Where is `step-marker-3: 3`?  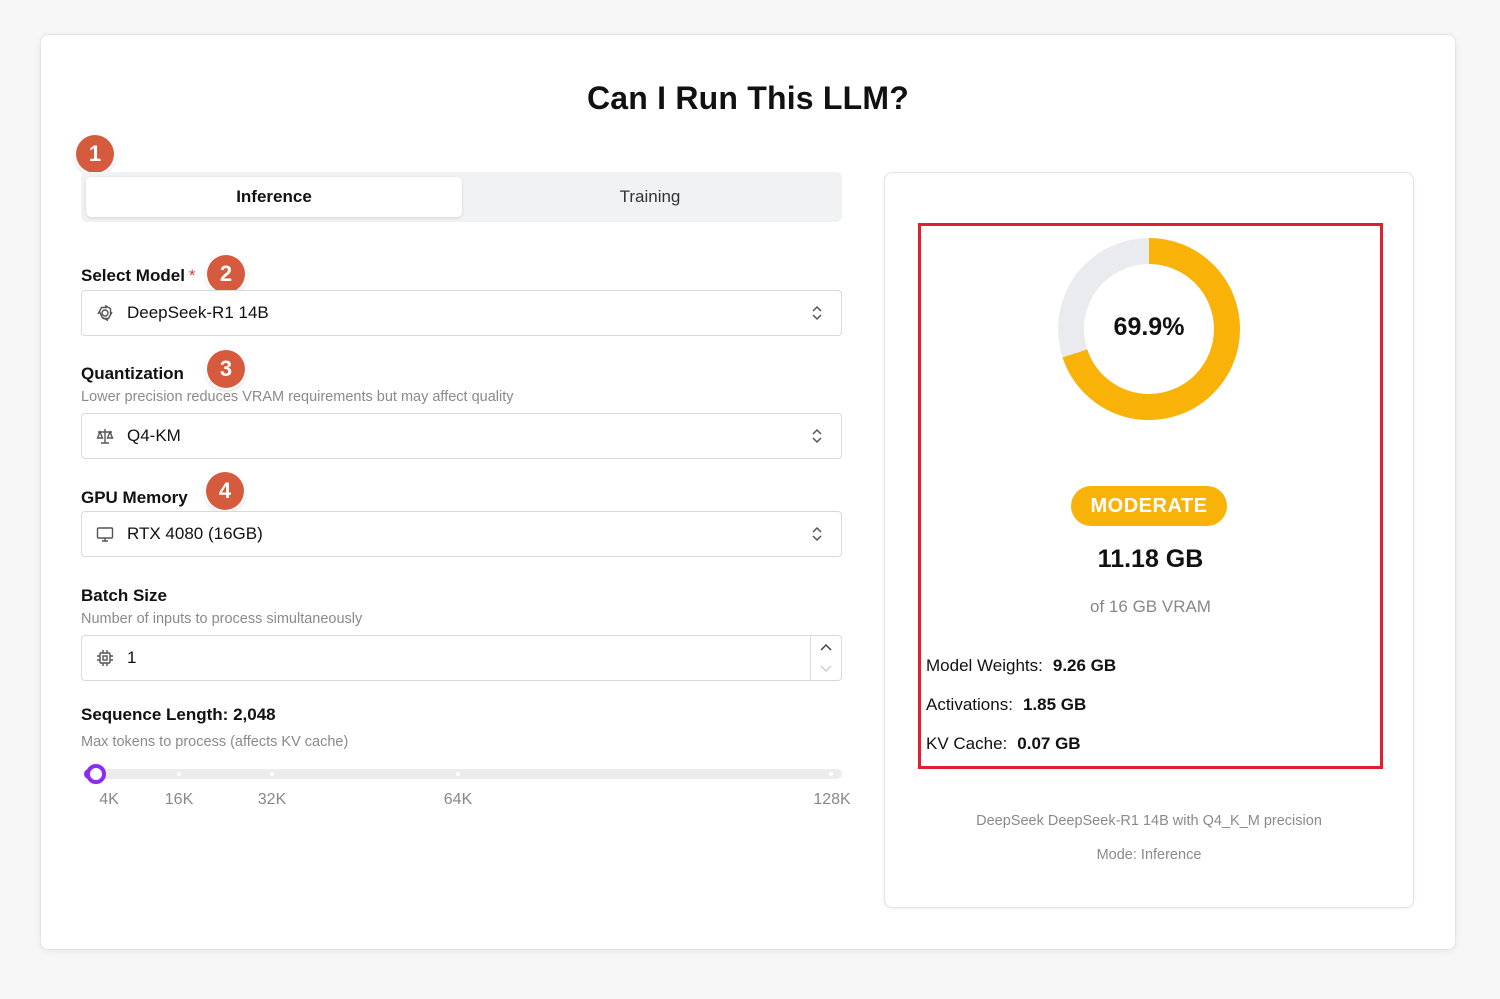
step-marker-3: 3 is located at coordinates (226, 369).